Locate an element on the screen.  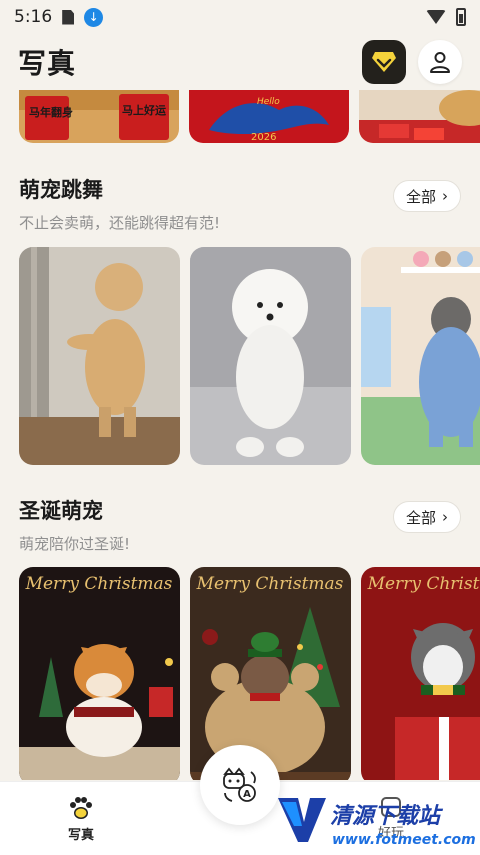
nav-tab-photo: 写真 is located at coordinates (81, 819).